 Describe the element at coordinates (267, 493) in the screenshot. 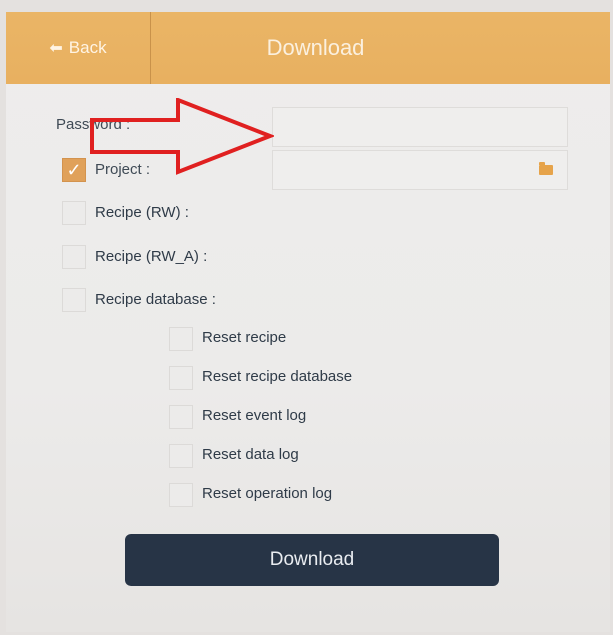

I see `reset-operation-log-label: Reset operation log` at that location.